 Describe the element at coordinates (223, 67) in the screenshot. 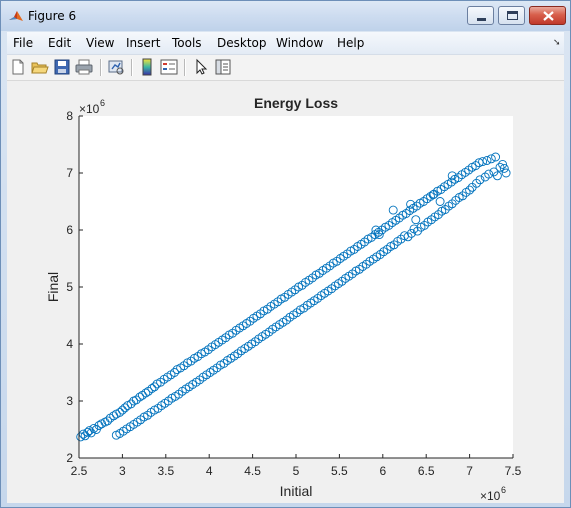

I see `property-inspector-icon` at that location.